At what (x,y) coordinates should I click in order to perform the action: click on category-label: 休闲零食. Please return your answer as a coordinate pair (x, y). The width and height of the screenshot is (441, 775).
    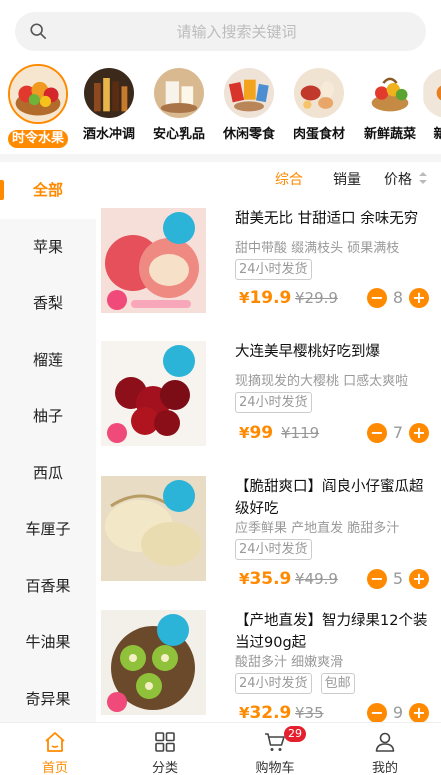
    Looking at the image, I should click on (248, 134).